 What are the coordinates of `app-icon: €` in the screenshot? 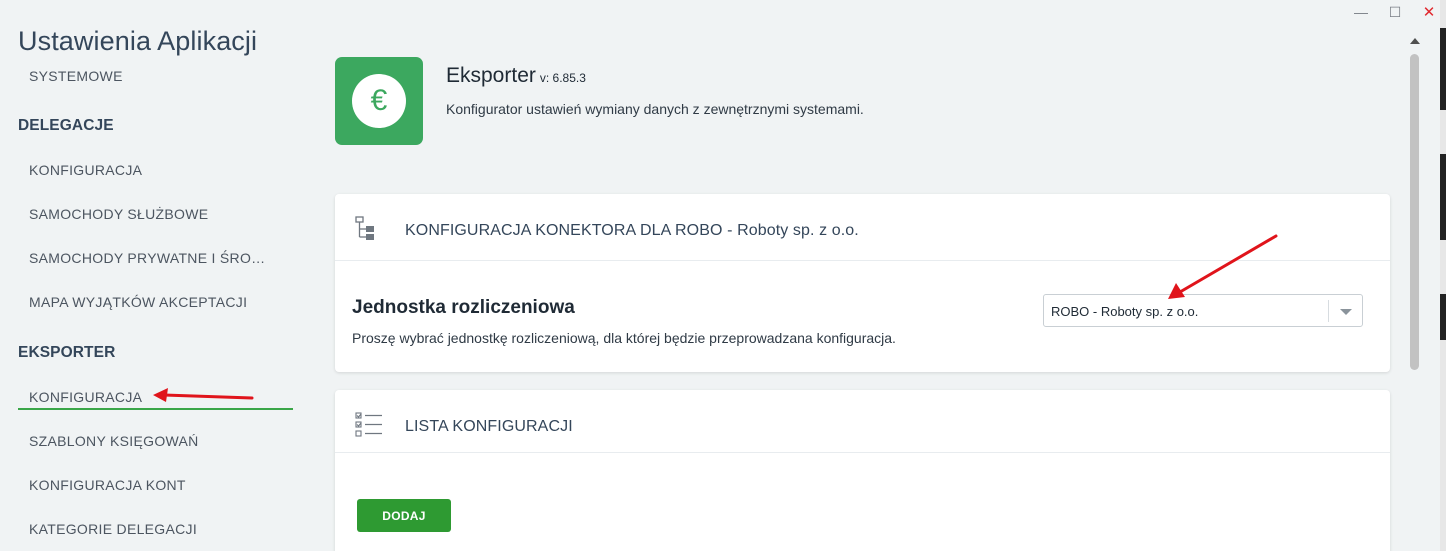 It's located at (379, 101).